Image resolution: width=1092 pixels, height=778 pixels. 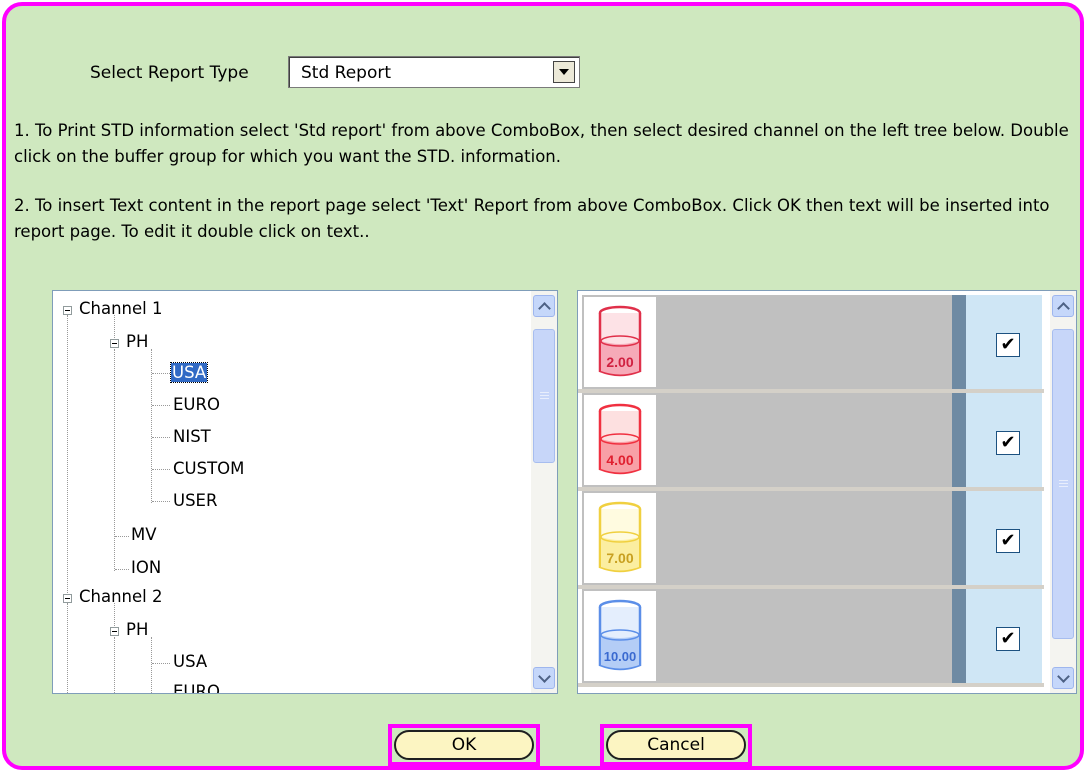 I want to click on ok-button: OK, so click(x=464, y=745).